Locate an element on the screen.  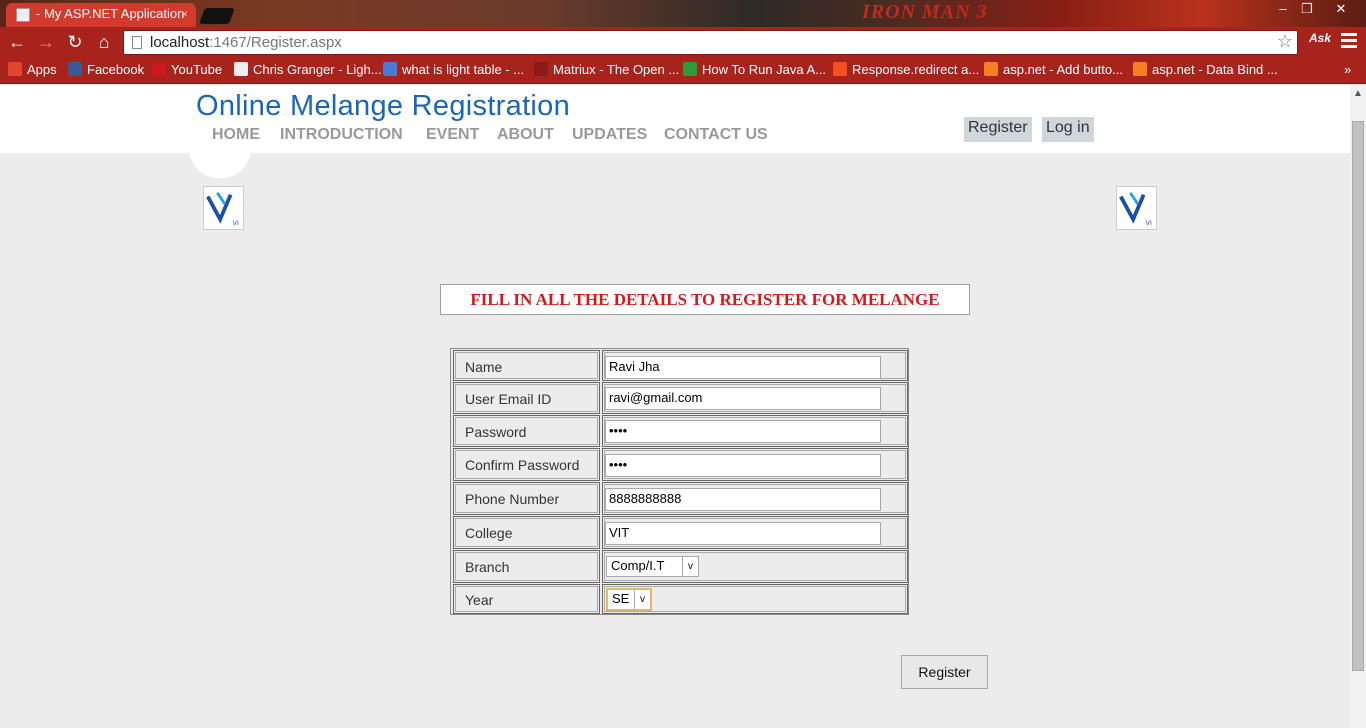
label-cell: Phone Number is located at coordinates (526, 498).